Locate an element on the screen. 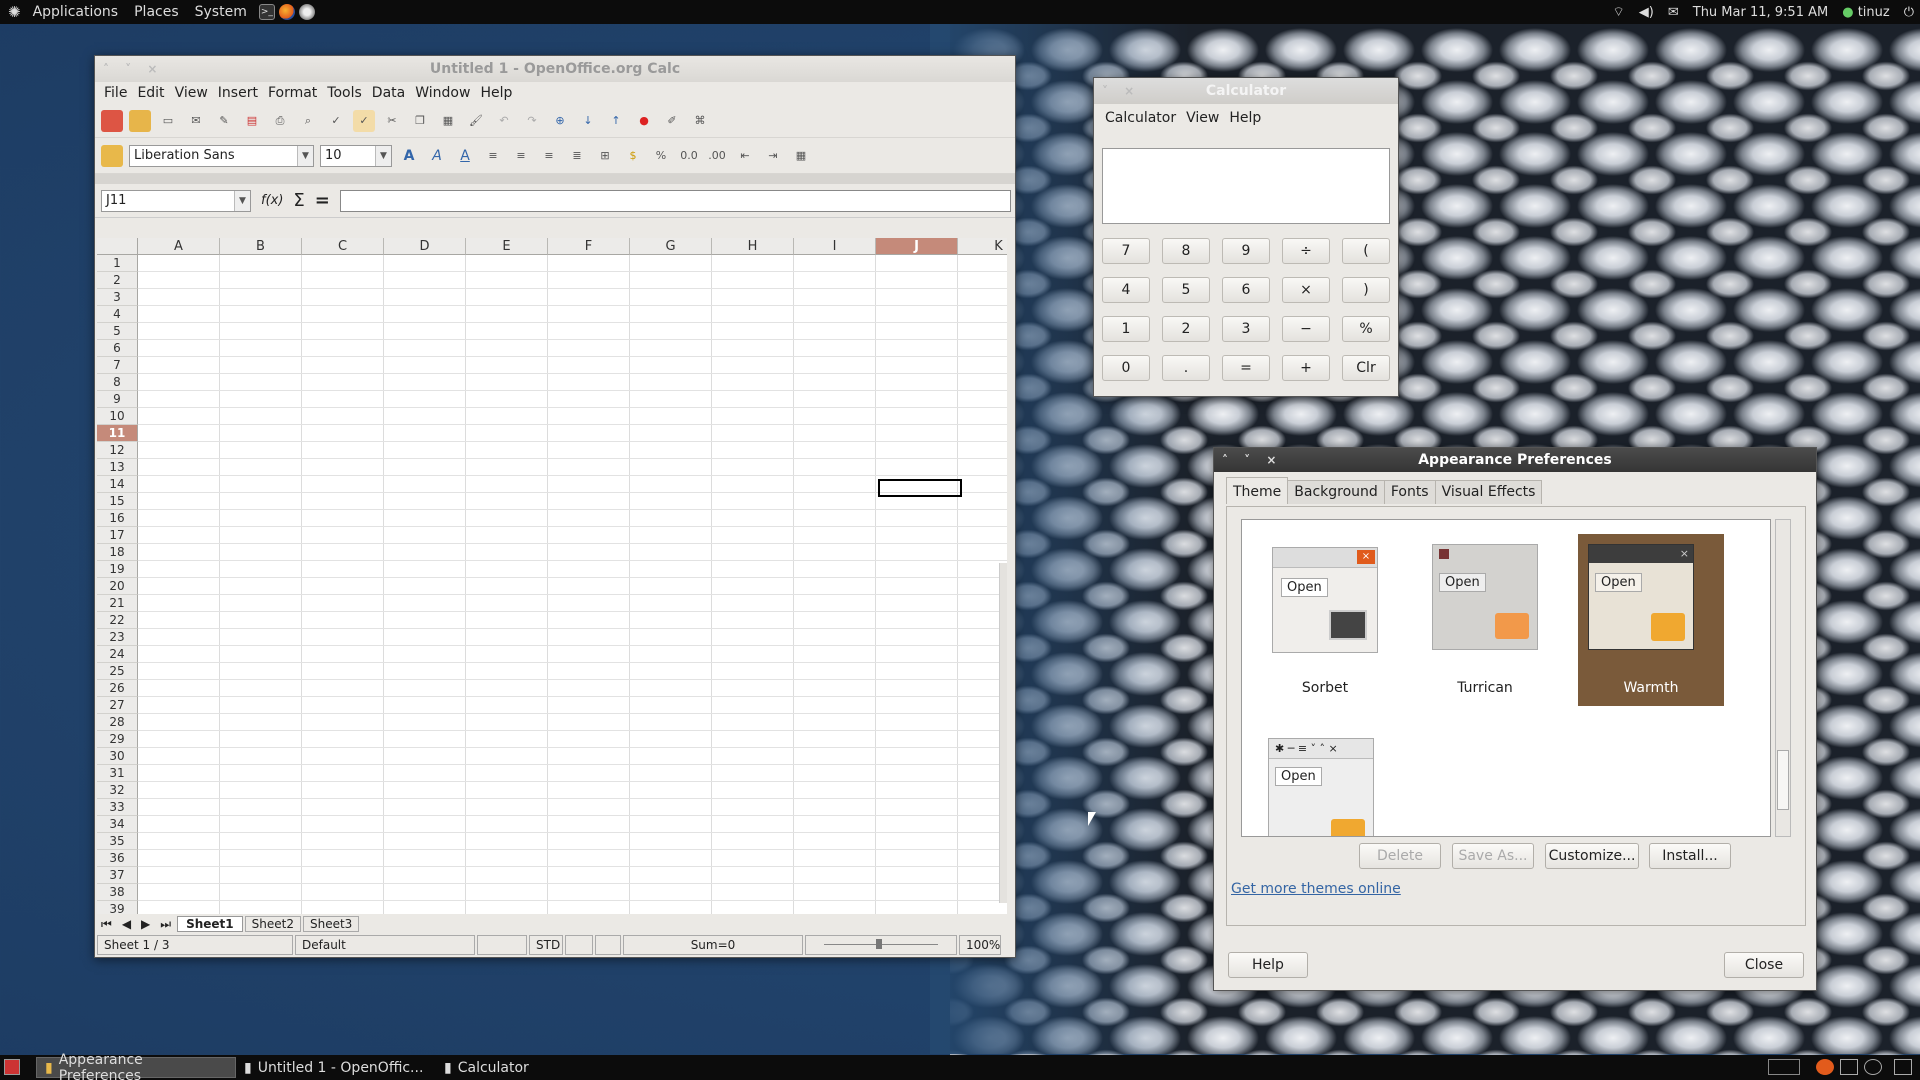 Image resolution: width=1920 pixels, height=1080 pixels. menu-system: System is located at coordinates (221, 12).